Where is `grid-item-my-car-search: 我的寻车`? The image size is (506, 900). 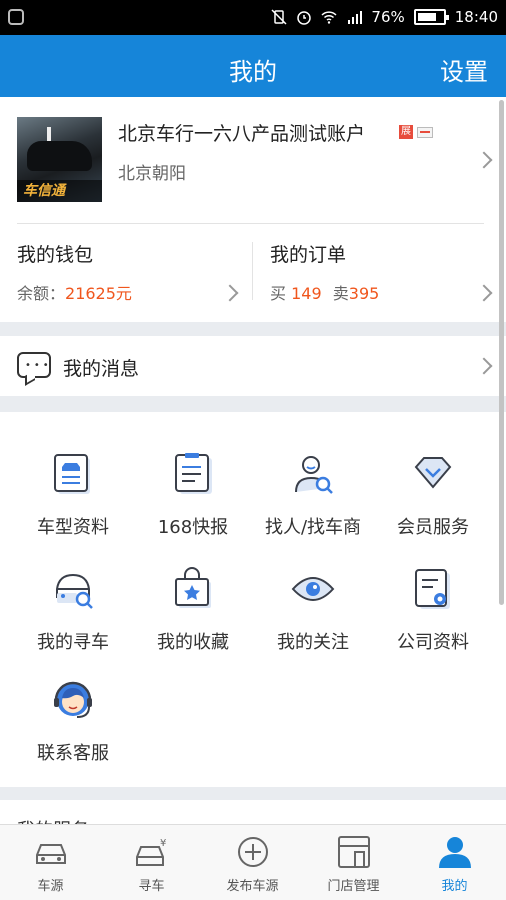 grid-item-my-car-search: 我的寻车 is located at coordinates (73, 617).